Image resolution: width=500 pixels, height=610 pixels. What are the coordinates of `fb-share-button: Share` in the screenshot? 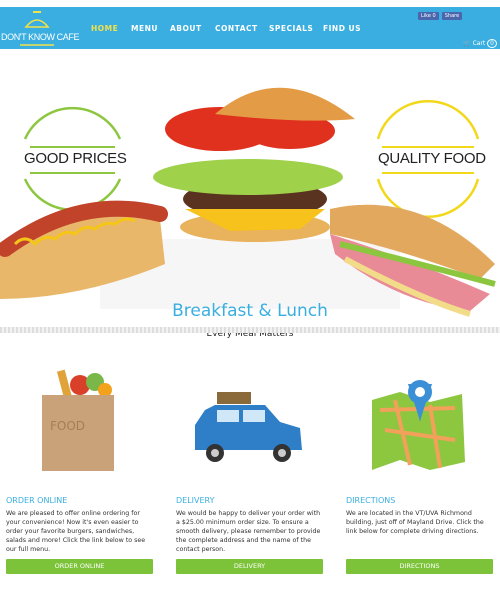 It's located at (452, 16).